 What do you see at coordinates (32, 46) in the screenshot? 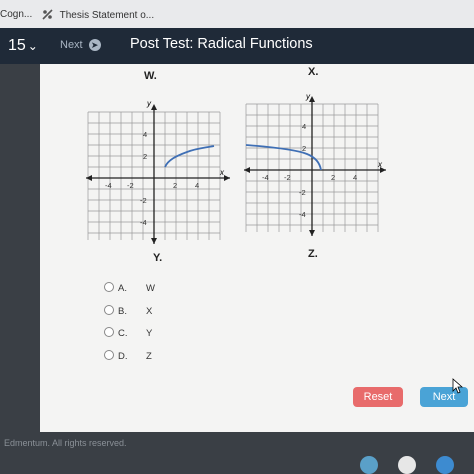
I see `chevron-down-icon: ⌄` at bounding box center [32, 46].